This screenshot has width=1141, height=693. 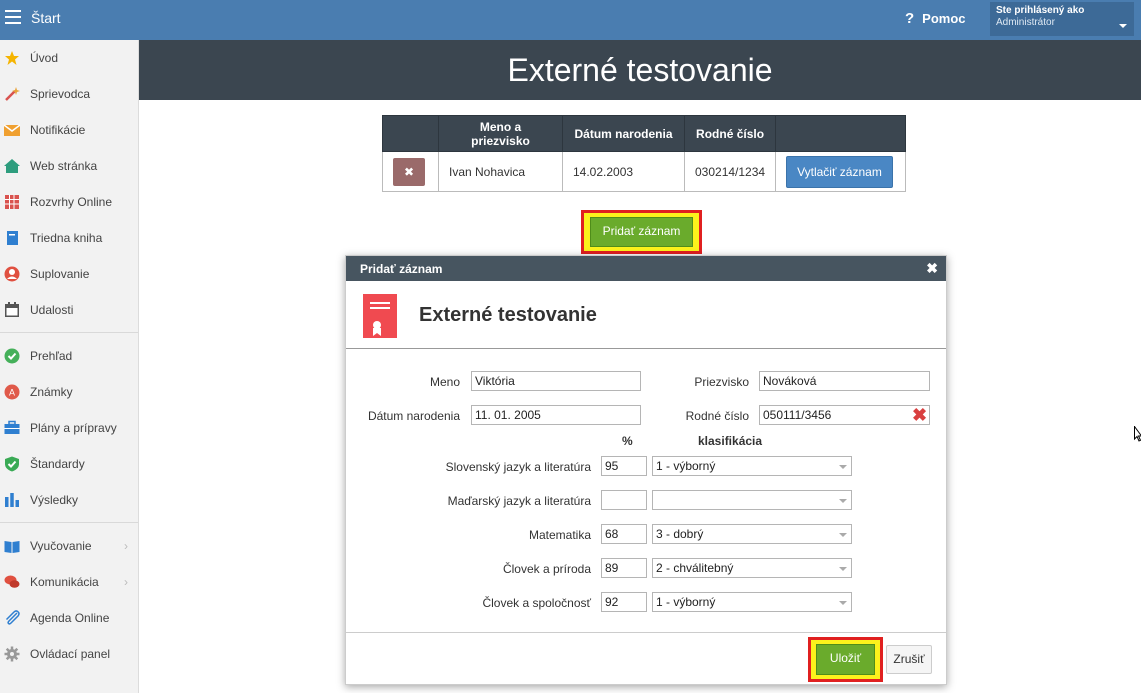 What do you see at coordinates (556, 381) in the screenshot?
I see `first-name-input` at bounding box center [556, 381].